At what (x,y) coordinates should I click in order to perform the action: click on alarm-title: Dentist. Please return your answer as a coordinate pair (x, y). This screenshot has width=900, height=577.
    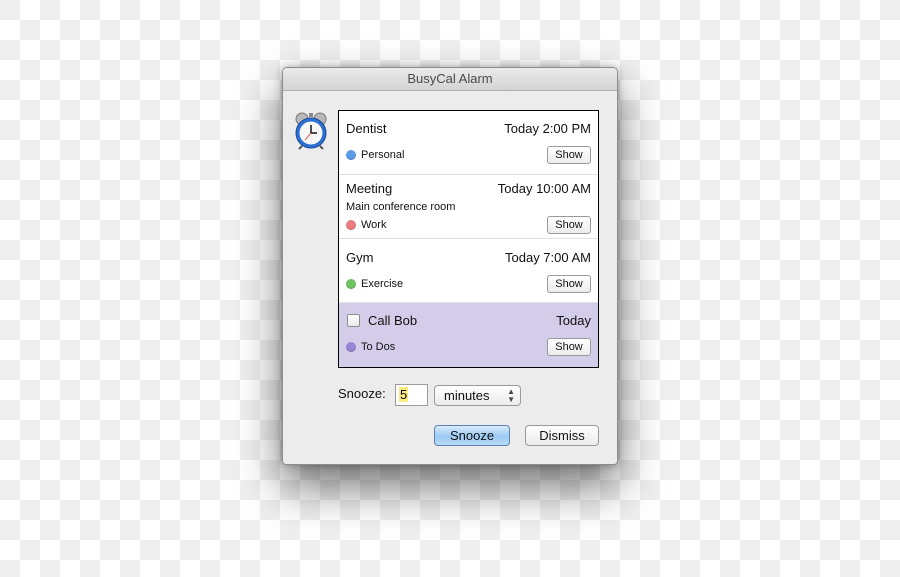
    Looking at the image, I should click on (366, 128).